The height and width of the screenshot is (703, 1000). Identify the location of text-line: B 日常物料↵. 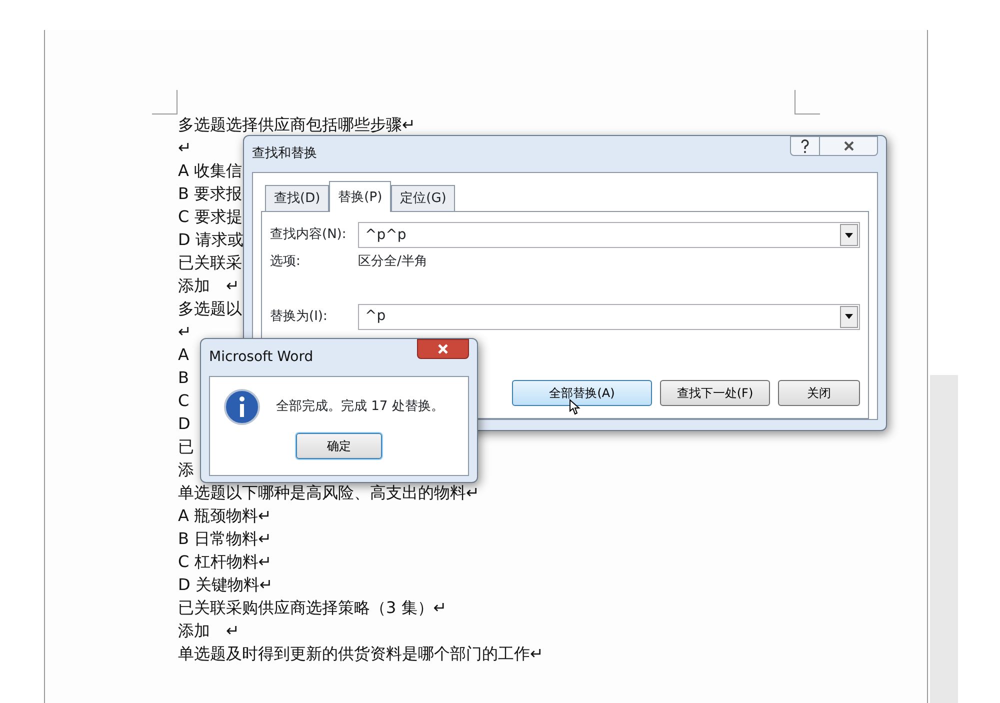
(225, 538).